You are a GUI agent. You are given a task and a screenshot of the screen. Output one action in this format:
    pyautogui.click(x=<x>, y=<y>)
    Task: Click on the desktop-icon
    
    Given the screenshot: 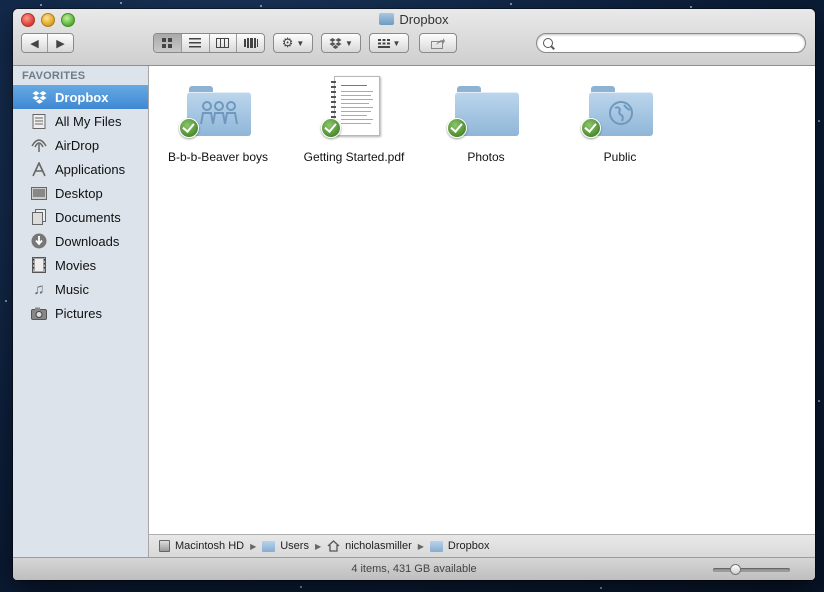 What is the action you would take?
    pyautogui.click(x=39, y=193)
    